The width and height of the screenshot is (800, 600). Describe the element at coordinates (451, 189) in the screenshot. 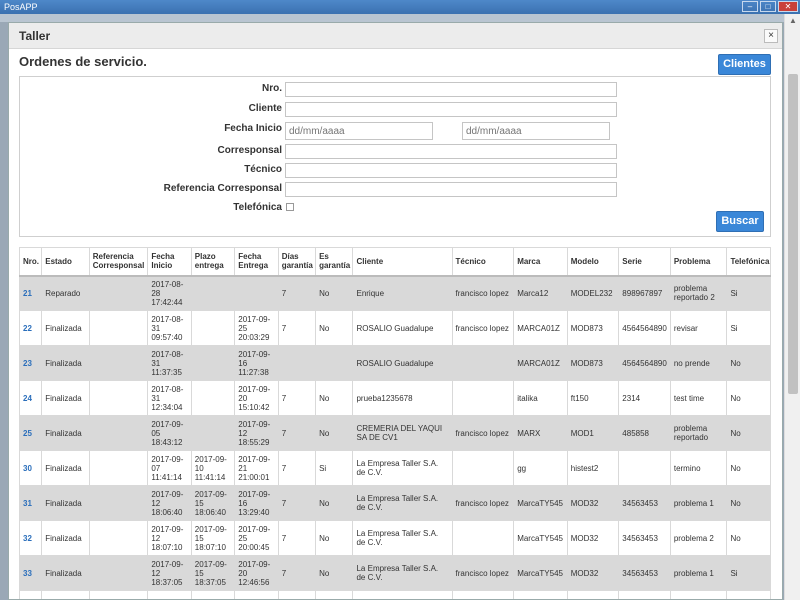

I see `referencia-corresponsal-input` at that location.